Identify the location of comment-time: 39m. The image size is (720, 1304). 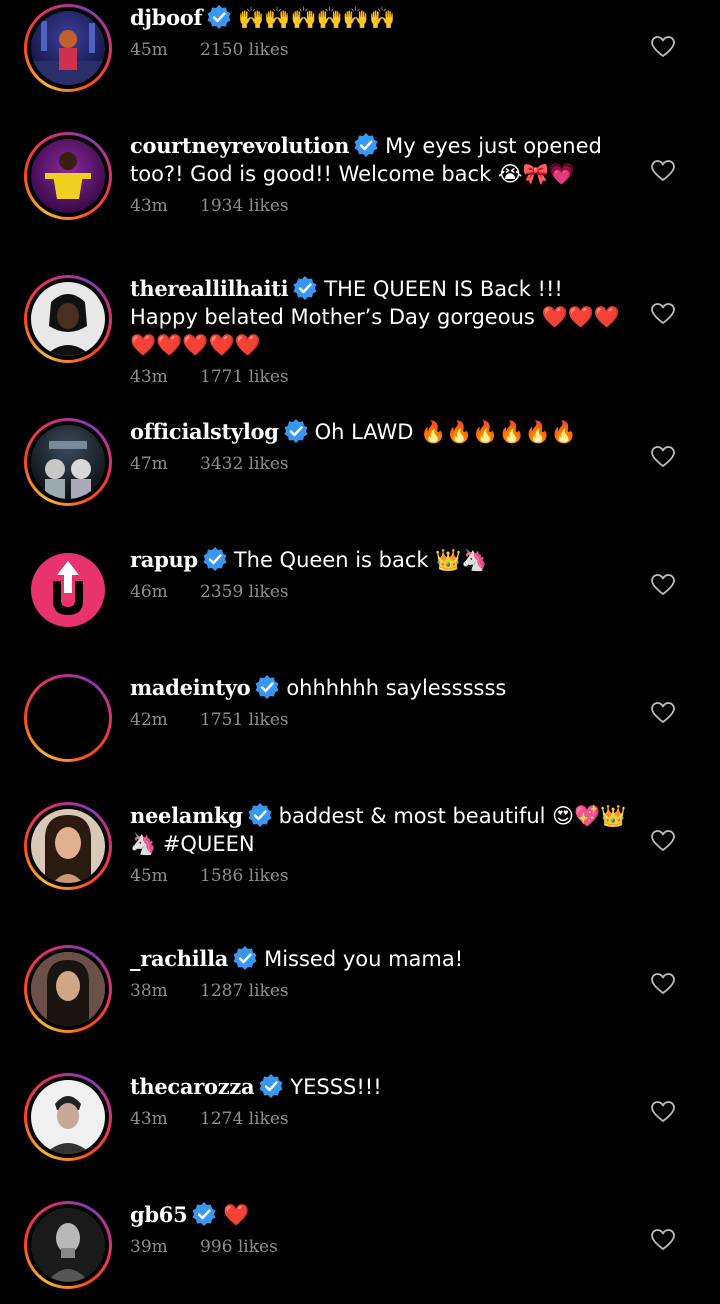
(149, 1247).